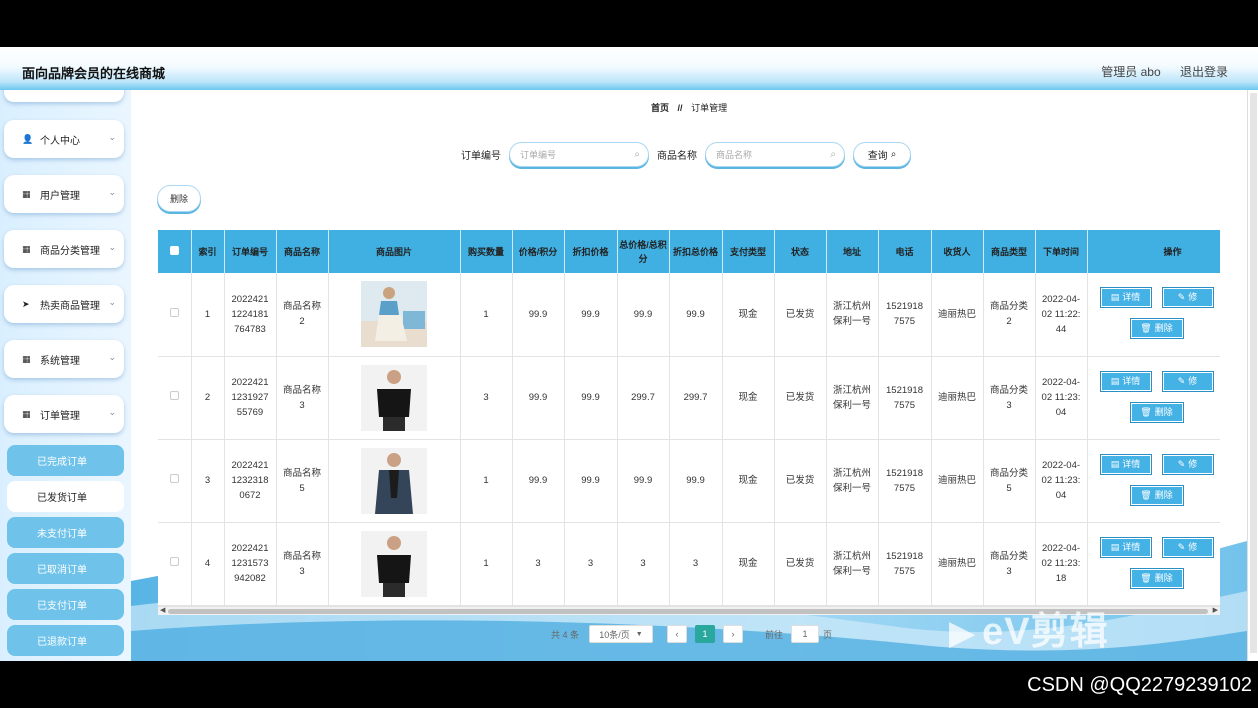 The image size is (1258, 708). What do you see at coordinates (800, 315) in the screenshot?
I see `cell-status: 已发货` at bounding box center [800, 315].